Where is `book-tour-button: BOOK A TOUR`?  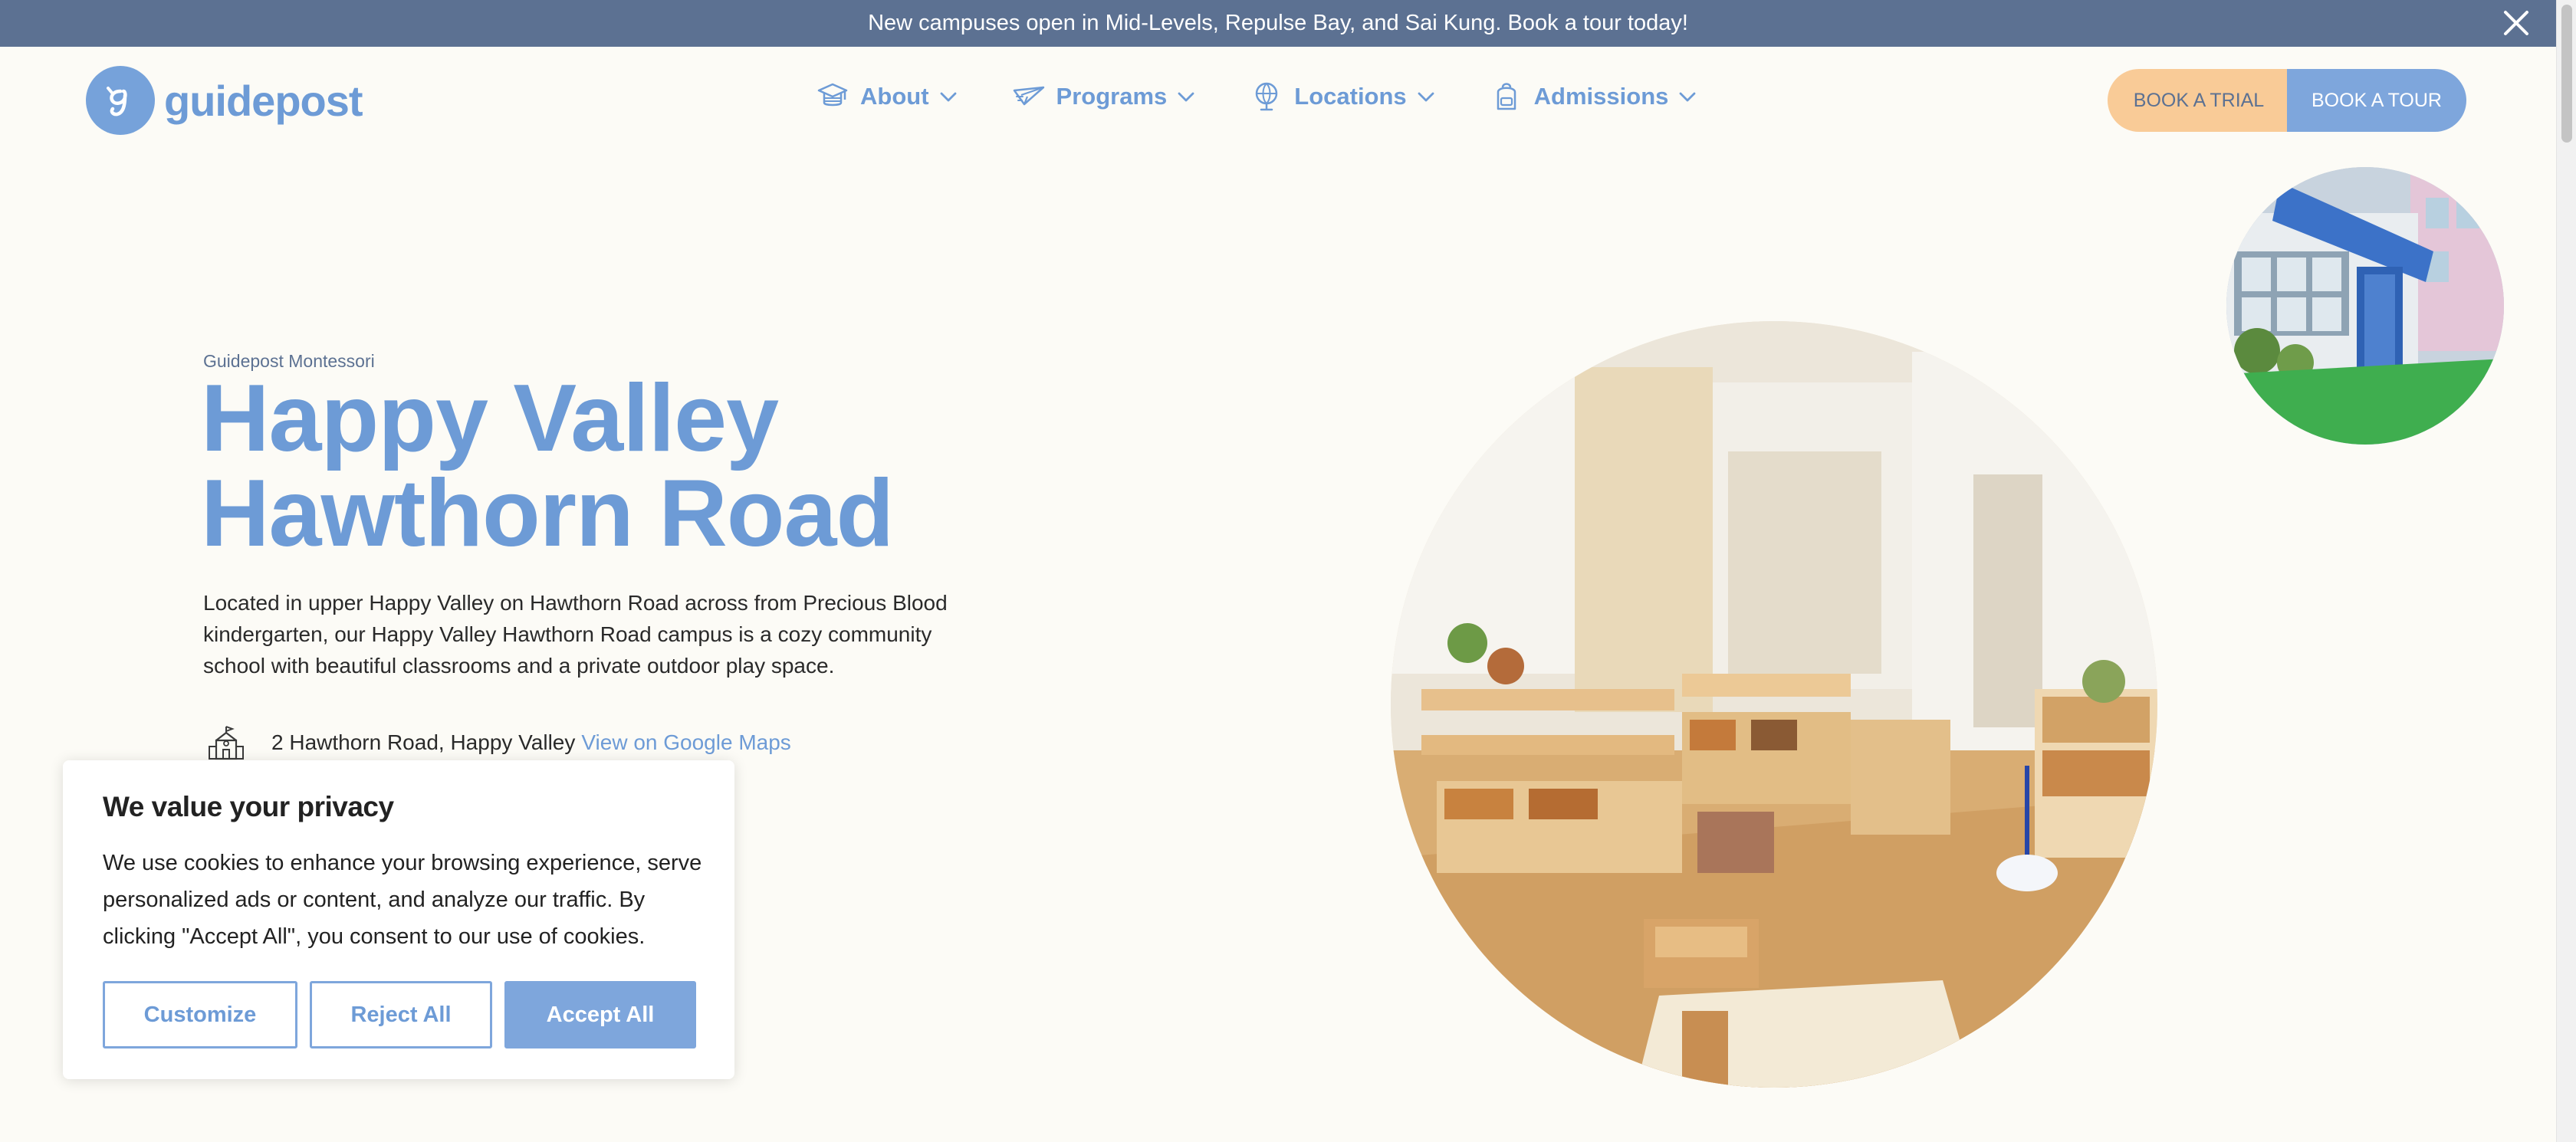 book-tour-button: BOOK A TOUR is located at coordinates (2376, 100).